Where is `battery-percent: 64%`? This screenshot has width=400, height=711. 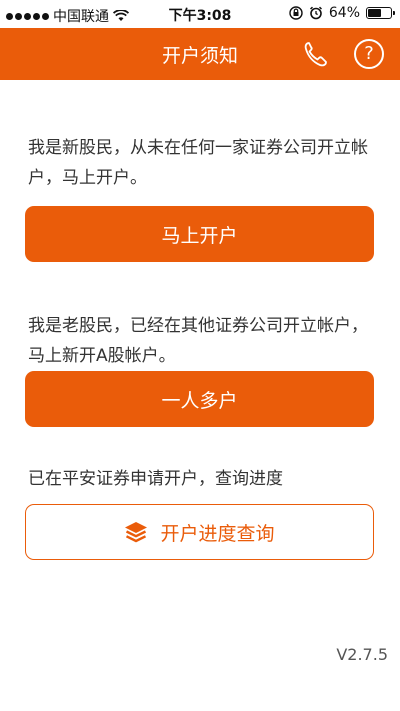 battery-percent: 64% is located at coordinates (344, 13).